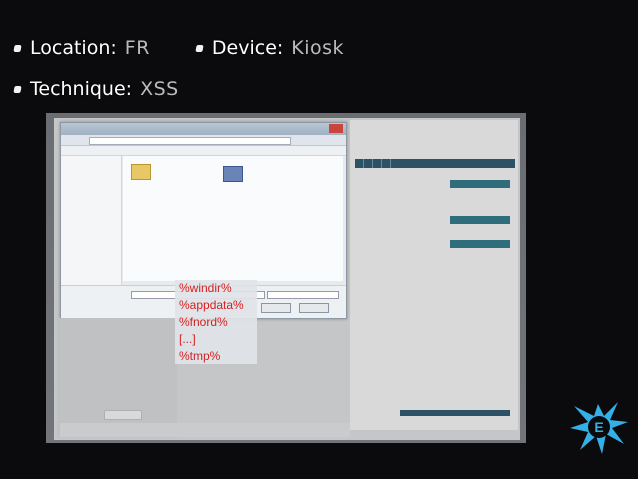 The height and width of the screenshot is (479, 638). I want to click on filetype-select, so click(303, 295).